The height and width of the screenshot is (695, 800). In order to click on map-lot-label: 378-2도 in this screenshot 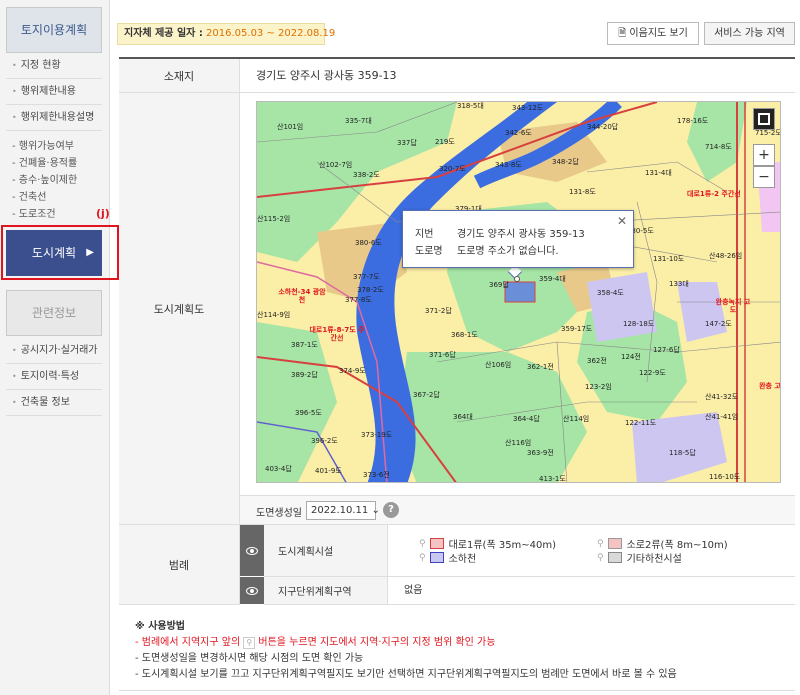, I will do `click(370, 290)`.